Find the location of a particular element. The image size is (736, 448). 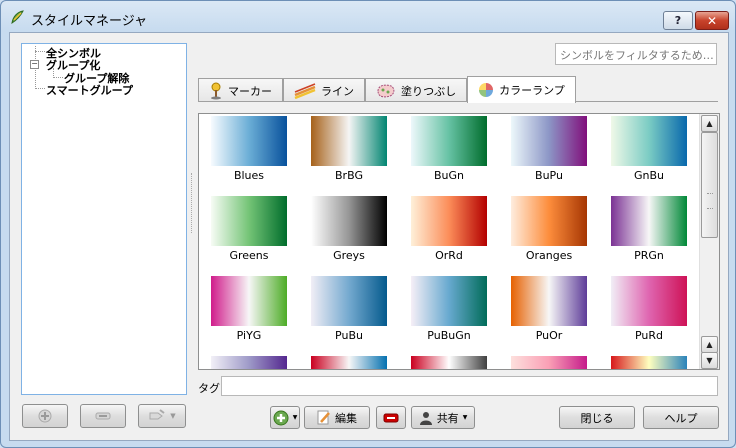

ramp-label: Greens is located at coordinates (249, 255).